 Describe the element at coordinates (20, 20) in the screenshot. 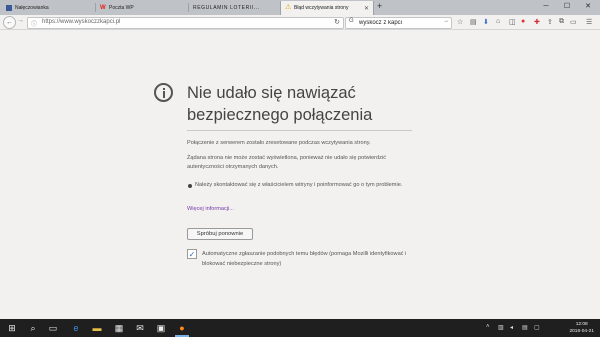

I see `forward-button: →` at that location.